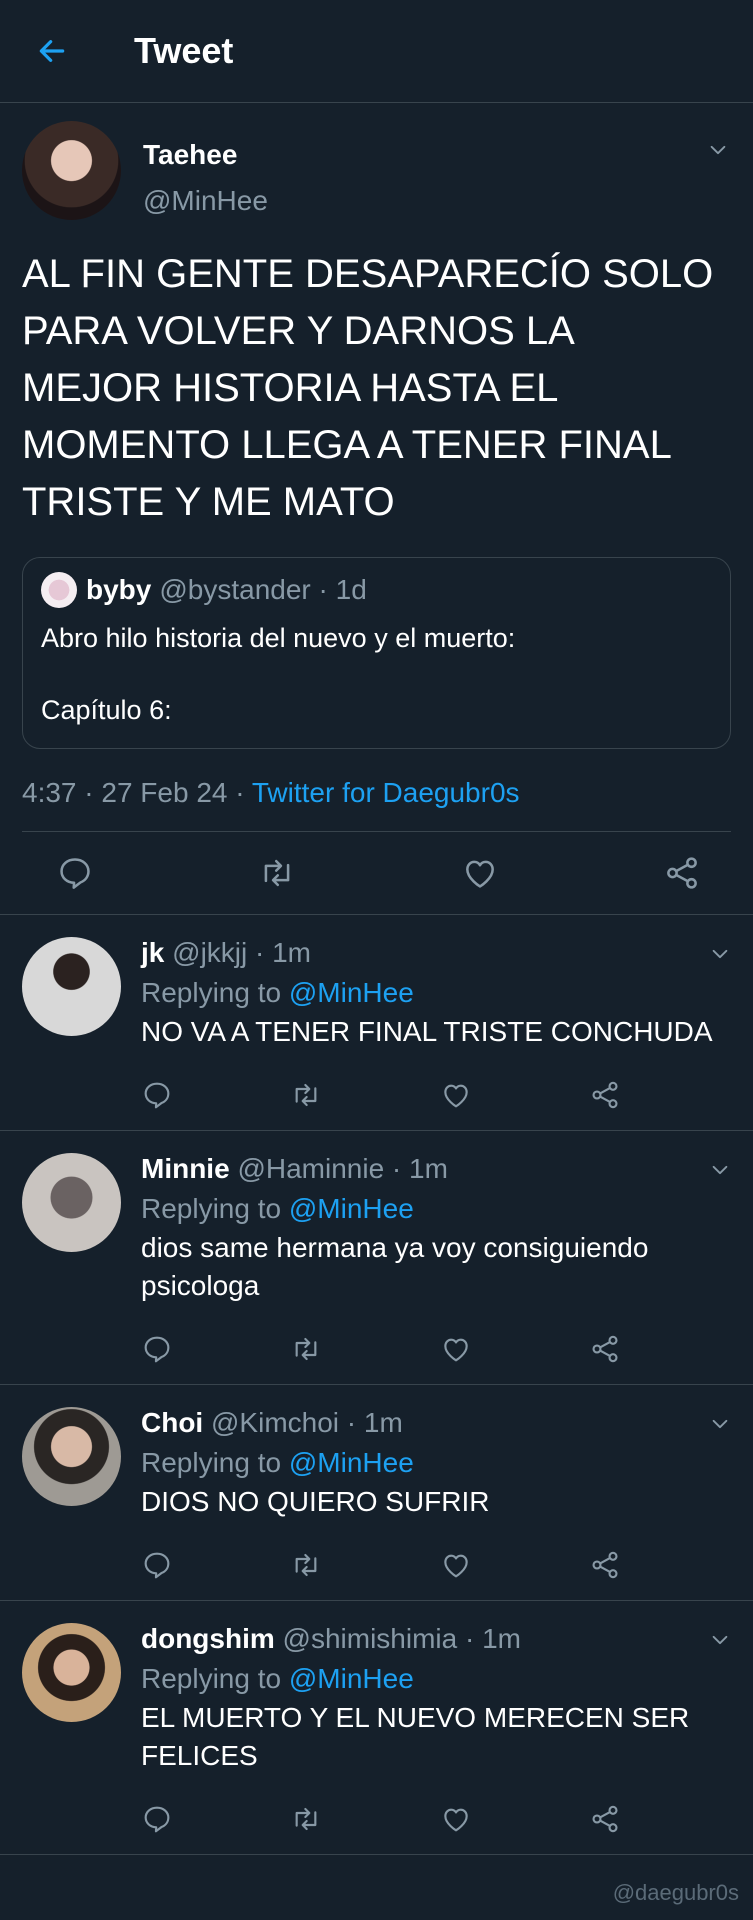  What do you see at coordinates (137, 792) in the screenshot?
I see `tweet-timestamp: 4:37 · 27 Feb 24 ·` at bounding box center [137, 792].